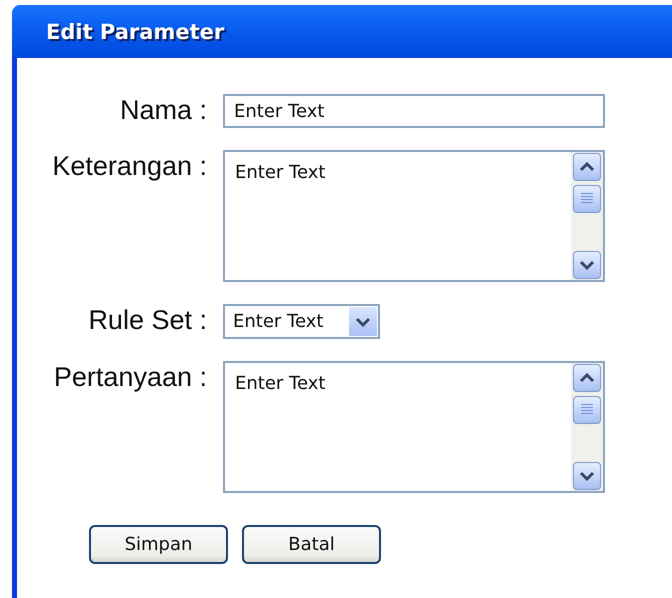  What do you see at coordinates (130, 377) in the screenshot?
I see `field-label: Pertanyaan :` at bounding box center [130, 377].